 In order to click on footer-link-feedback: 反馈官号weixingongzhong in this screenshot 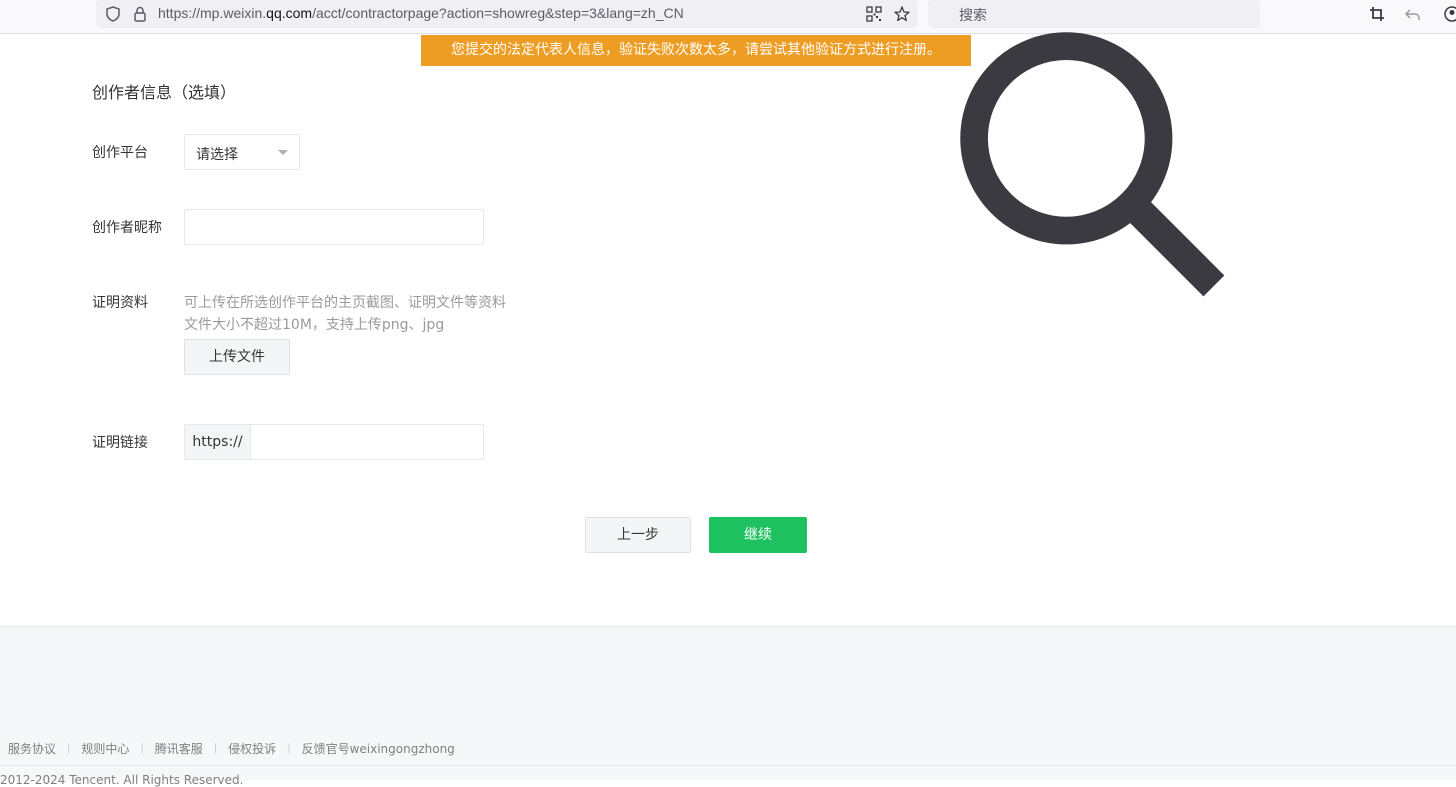, I will do `click(378, 748)`.